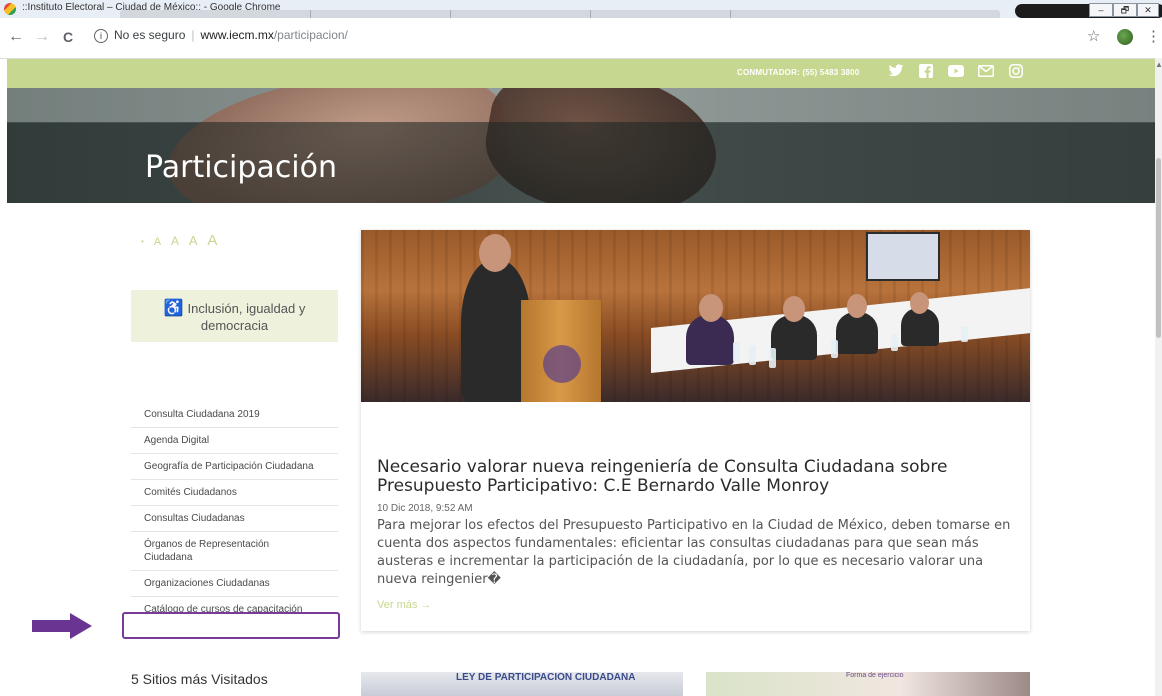 The width and height of the screenshot is (1162, 696). Describe the element at coordinates (1101, 10) in the screenshot. I see `minimize-button: –` at that location.